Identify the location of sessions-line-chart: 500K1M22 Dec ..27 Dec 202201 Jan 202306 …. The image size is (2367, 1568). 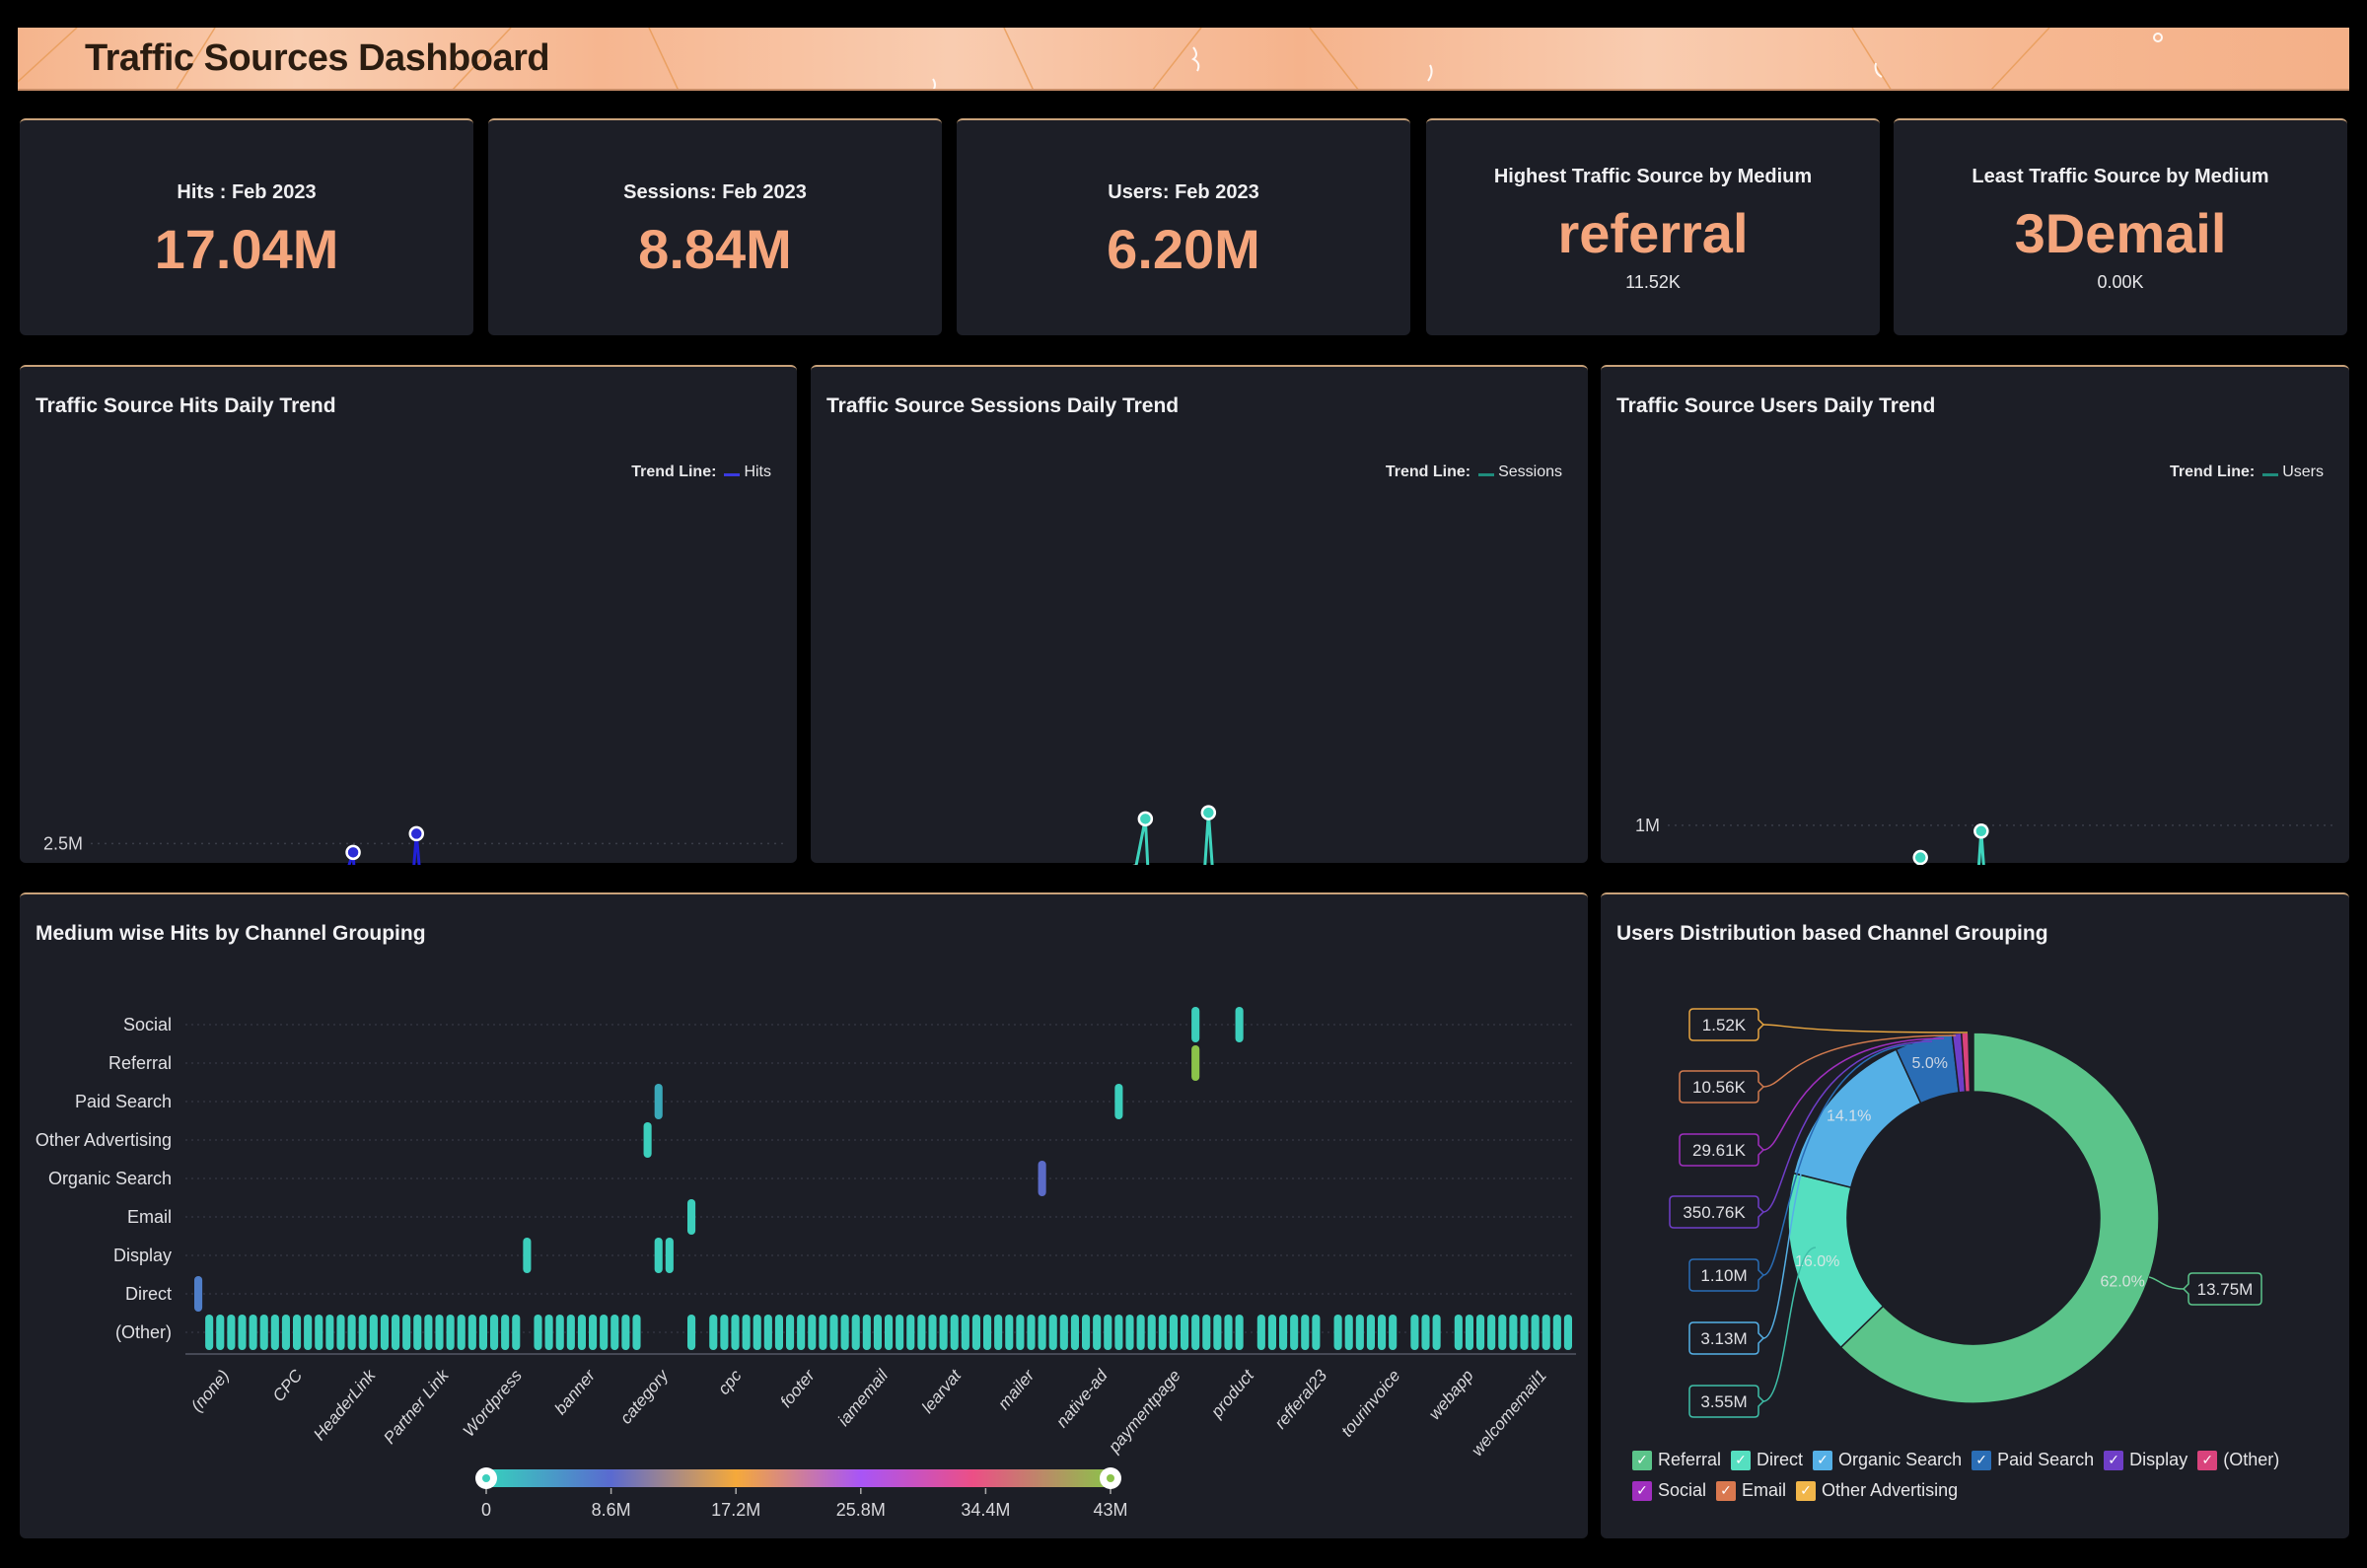
(1199, 616).